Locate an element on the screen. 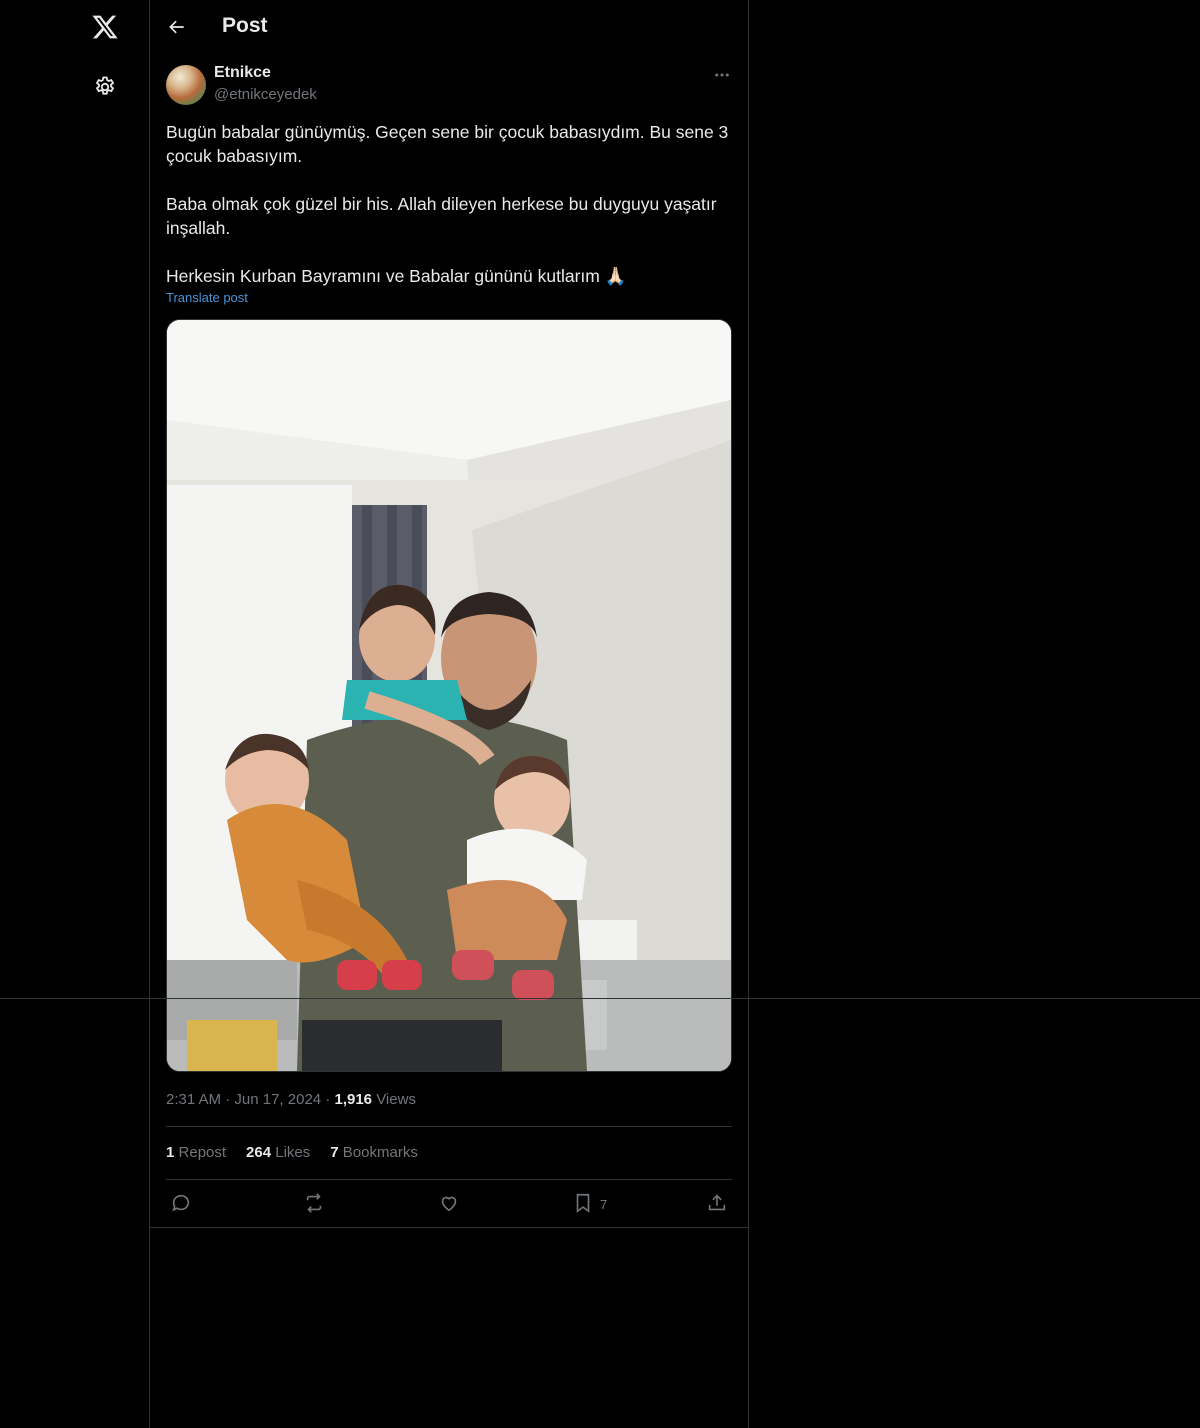 The height and width of the screenshot is (1428, 1200). reply-icon is located at coordinates (181, 1204).